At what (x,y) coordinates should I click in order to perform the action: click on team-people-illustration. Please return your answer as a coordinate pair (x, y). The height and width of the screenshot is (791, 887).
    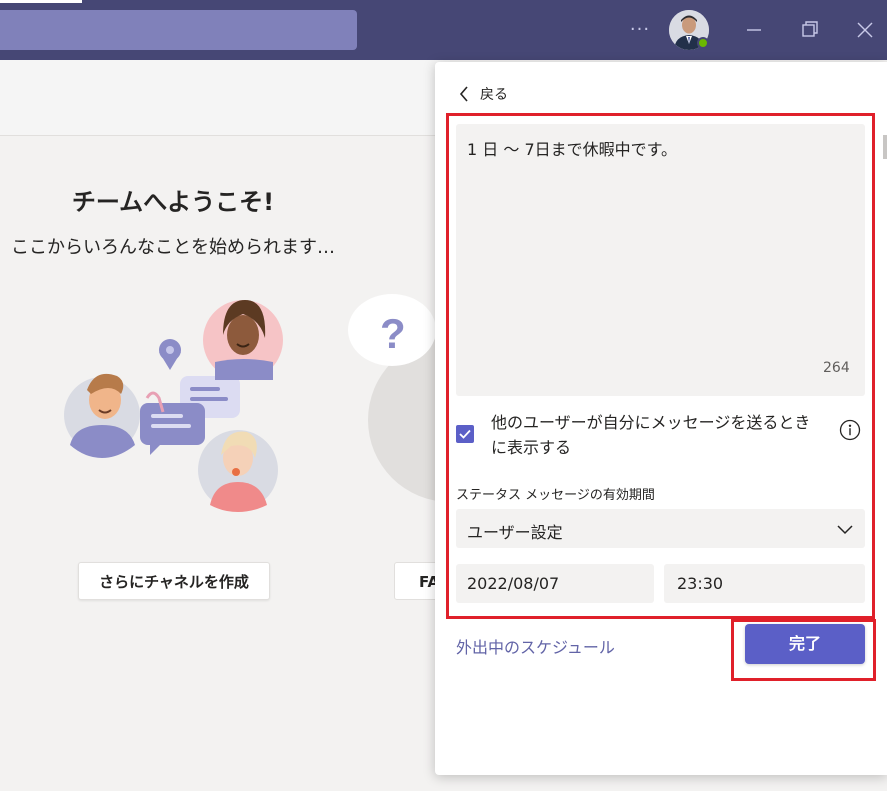
    Looking at the image, I should click on (175, 405).